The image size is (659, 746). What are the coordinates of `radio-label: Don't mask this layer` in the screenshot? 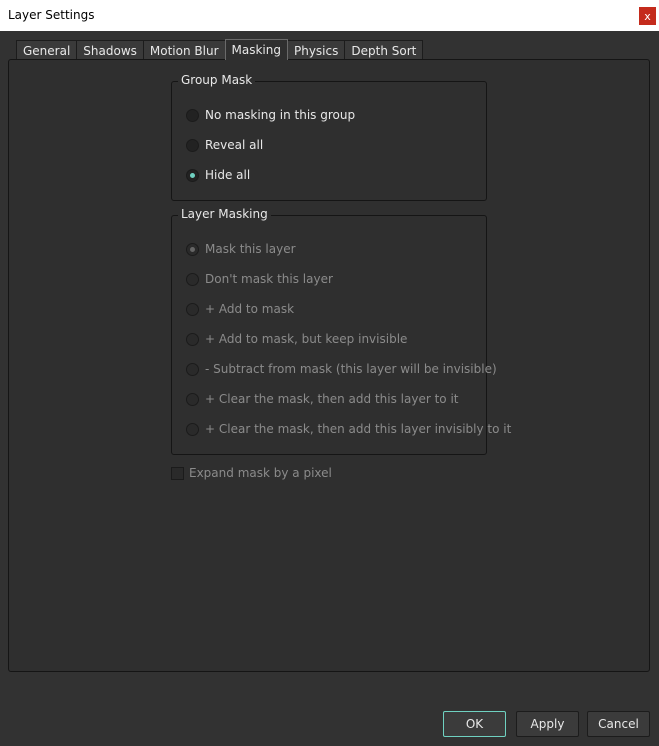 It's located at (269, 279).